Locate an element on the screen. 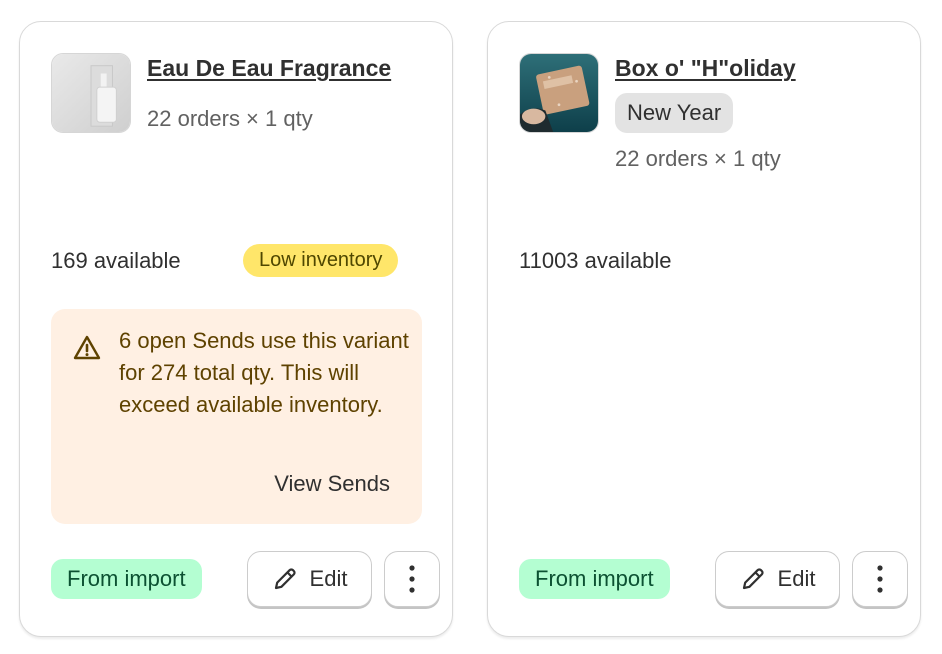 Image resolution: width=942 pixels, height=654 pixels. fragrance-bottle-image is located at coordinates (91, 93).